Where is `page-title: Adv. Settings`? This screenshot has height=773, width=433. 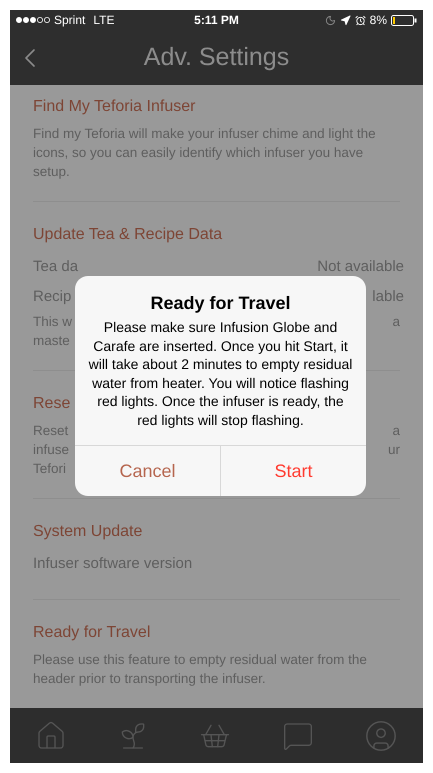 page-title: Adv. Settings is located at coordinates (217, 57).